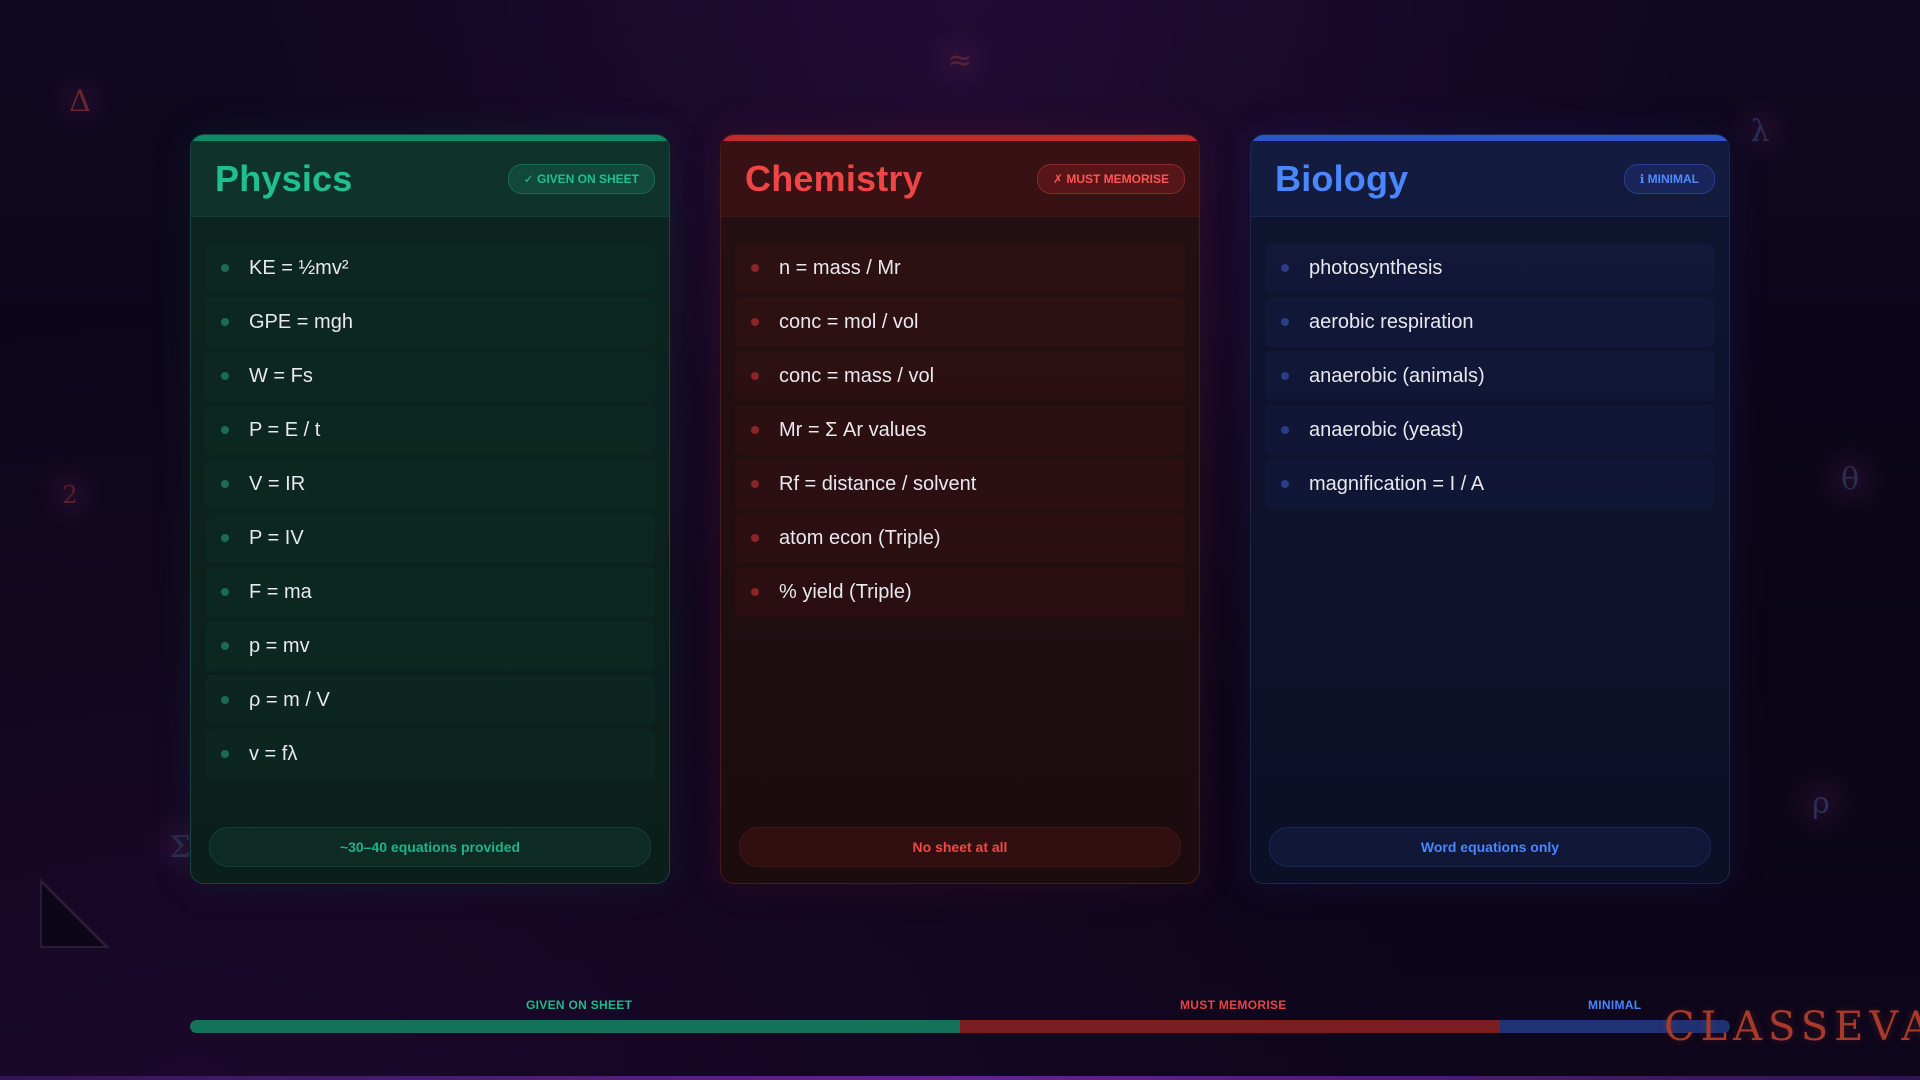 The height and width of the screenshot is (1080, 1920). I want to click on equation-item: magnification = I / A, so click(1490, 484).